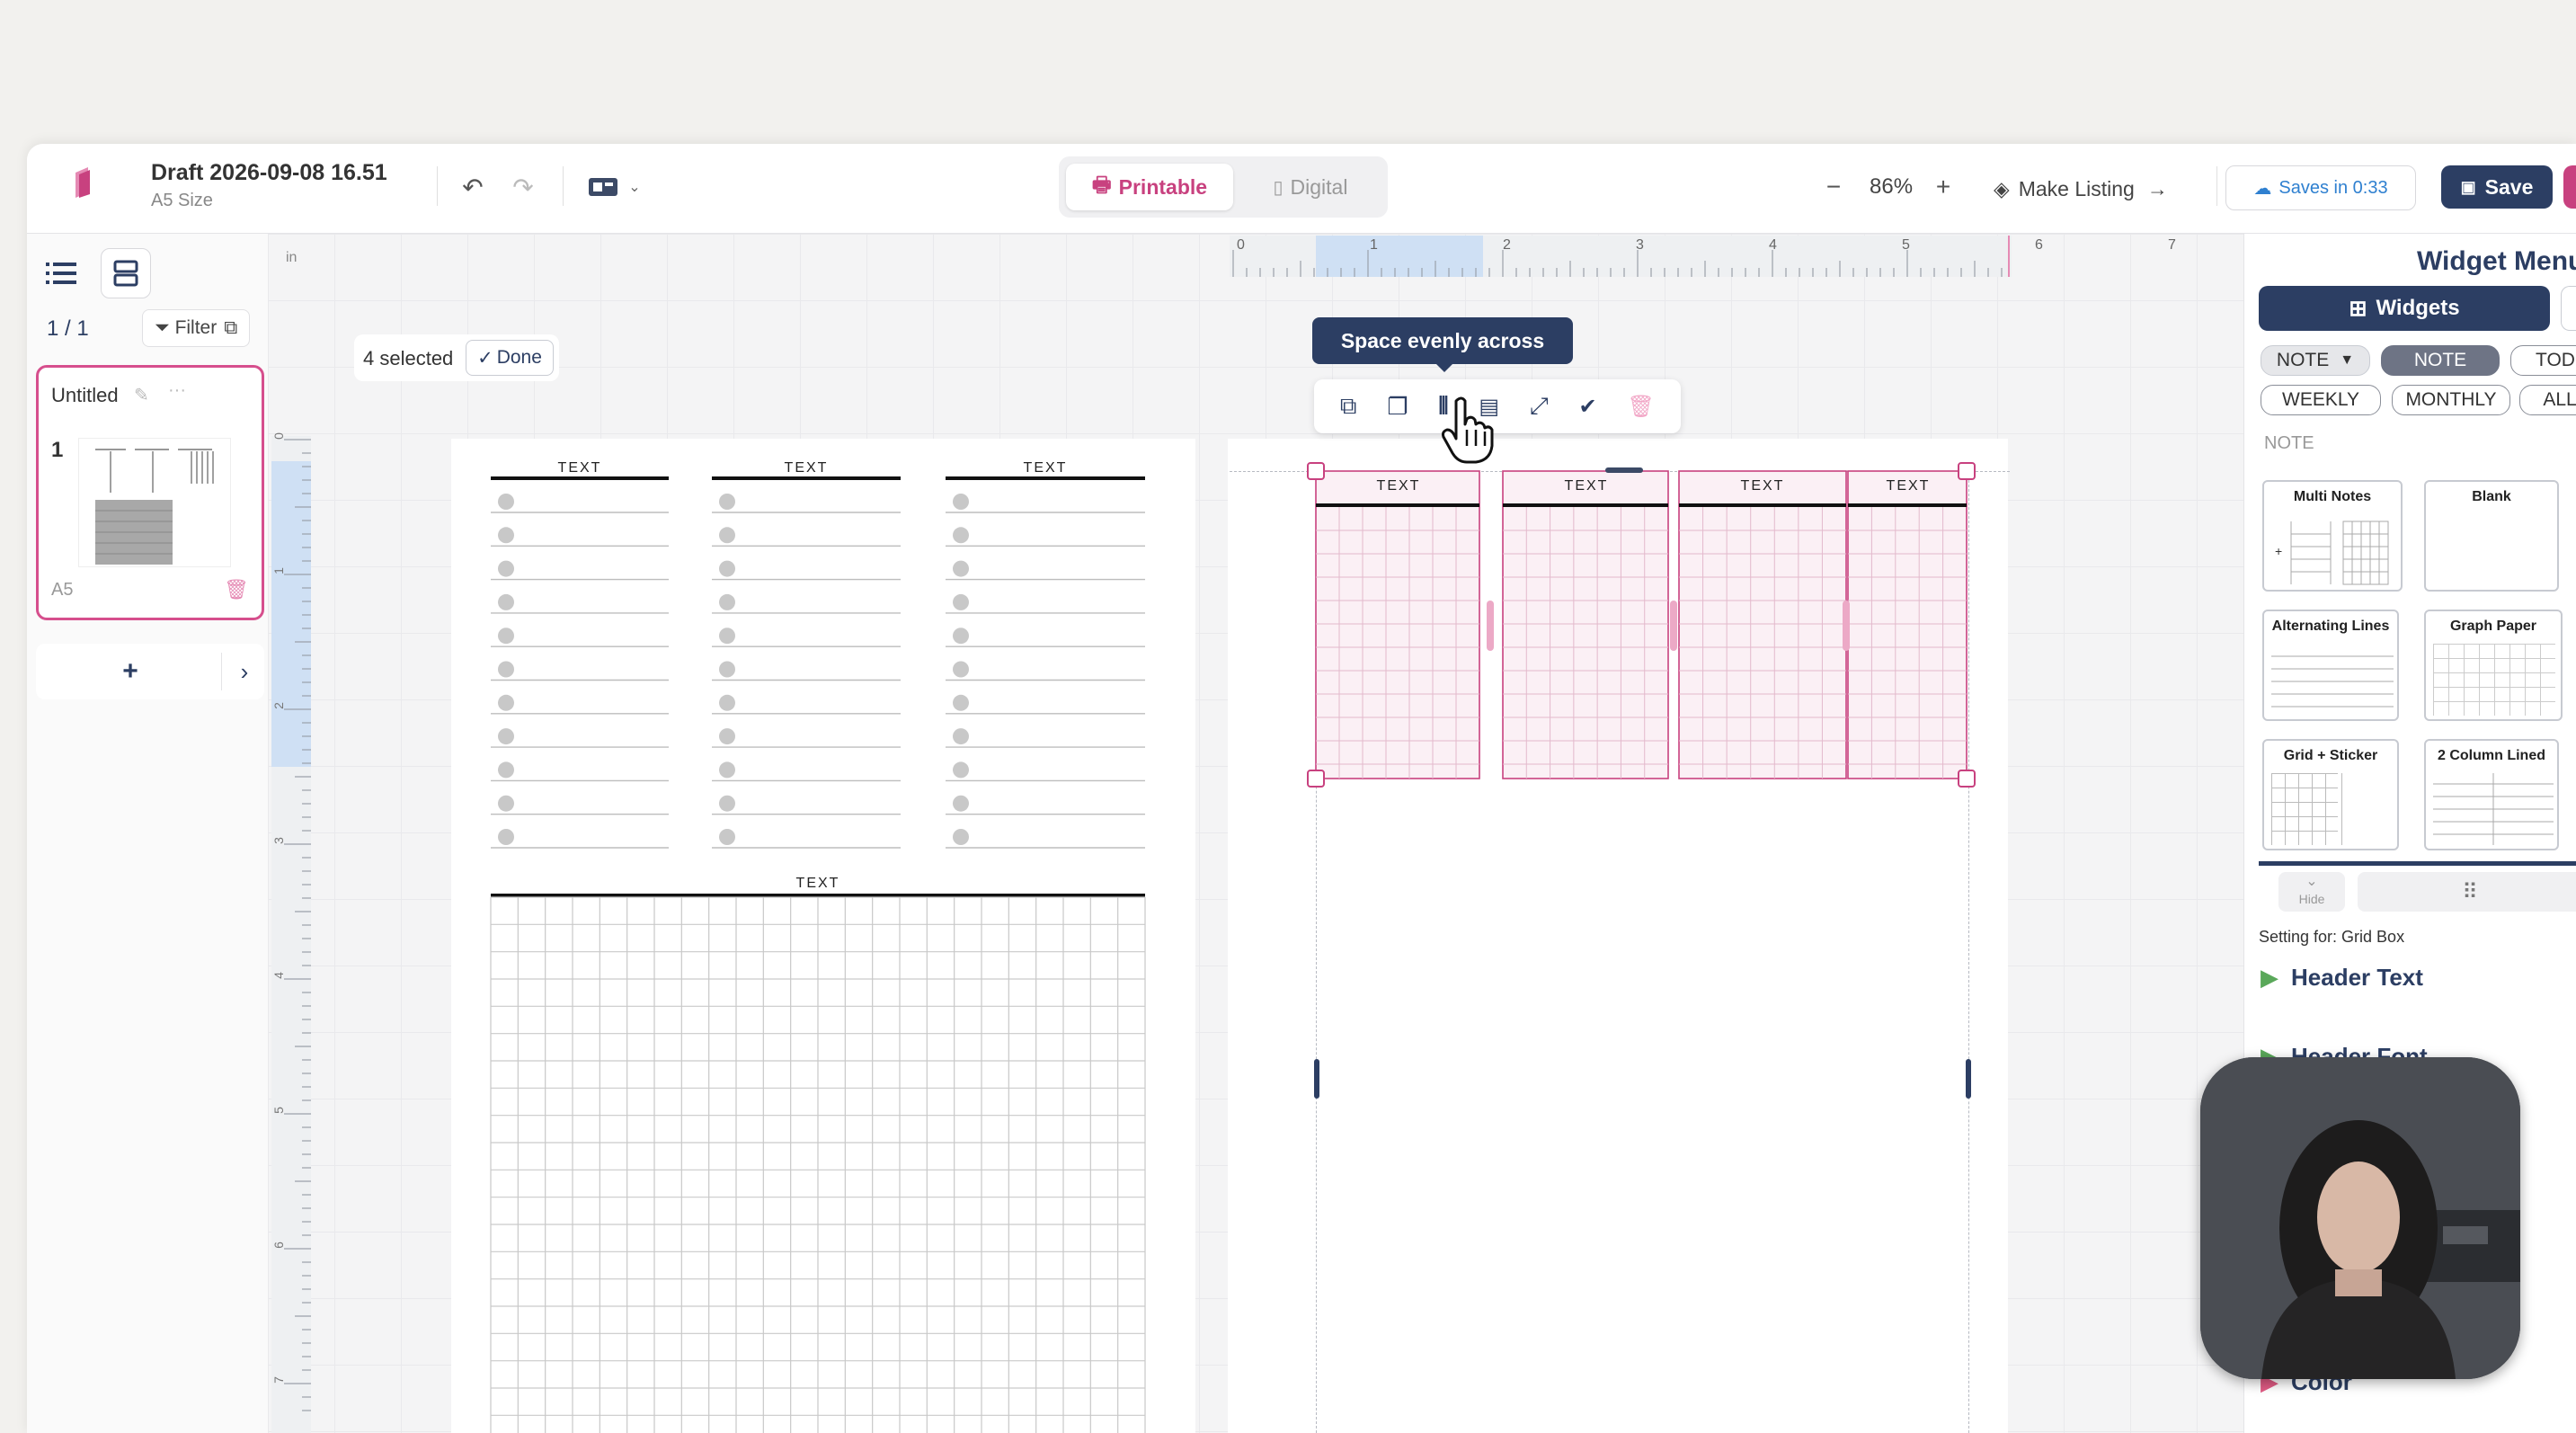 The image size is (2576, 1433). I want to click on header-text-section: ▶ Header Text, so click(2342, 978).